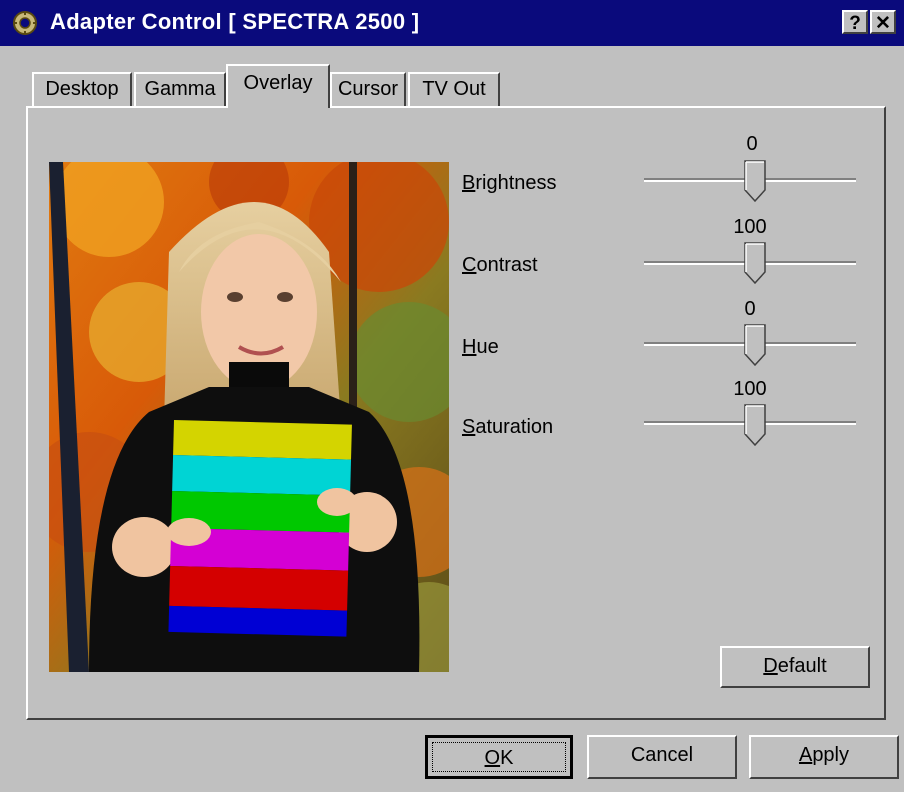 This screenshot has height=792, width=904. Describe the element at coordinates (805, 755) in the screenshot. I see `apply-accel: A` at that location.